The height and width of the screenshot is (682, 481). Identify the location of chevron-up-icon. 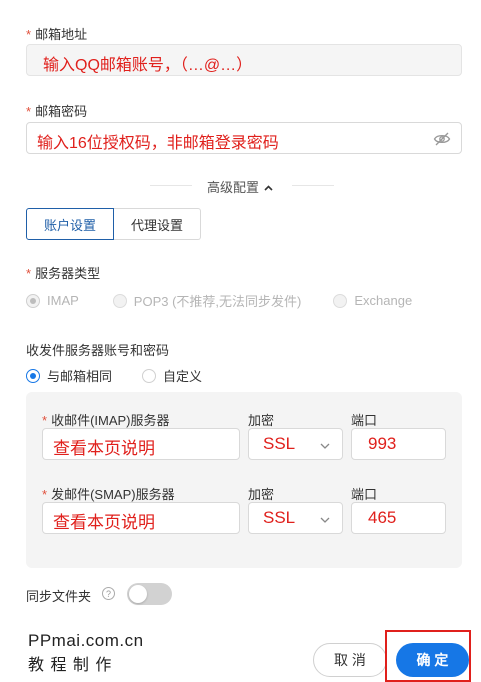
(268, 186).